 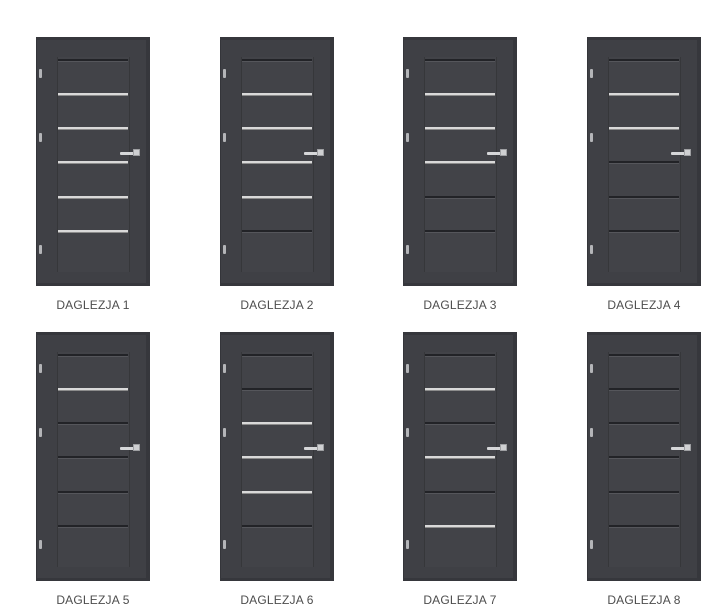 I want to click on door-label: DAGLEZJA 6, so click(x=277, y=600).